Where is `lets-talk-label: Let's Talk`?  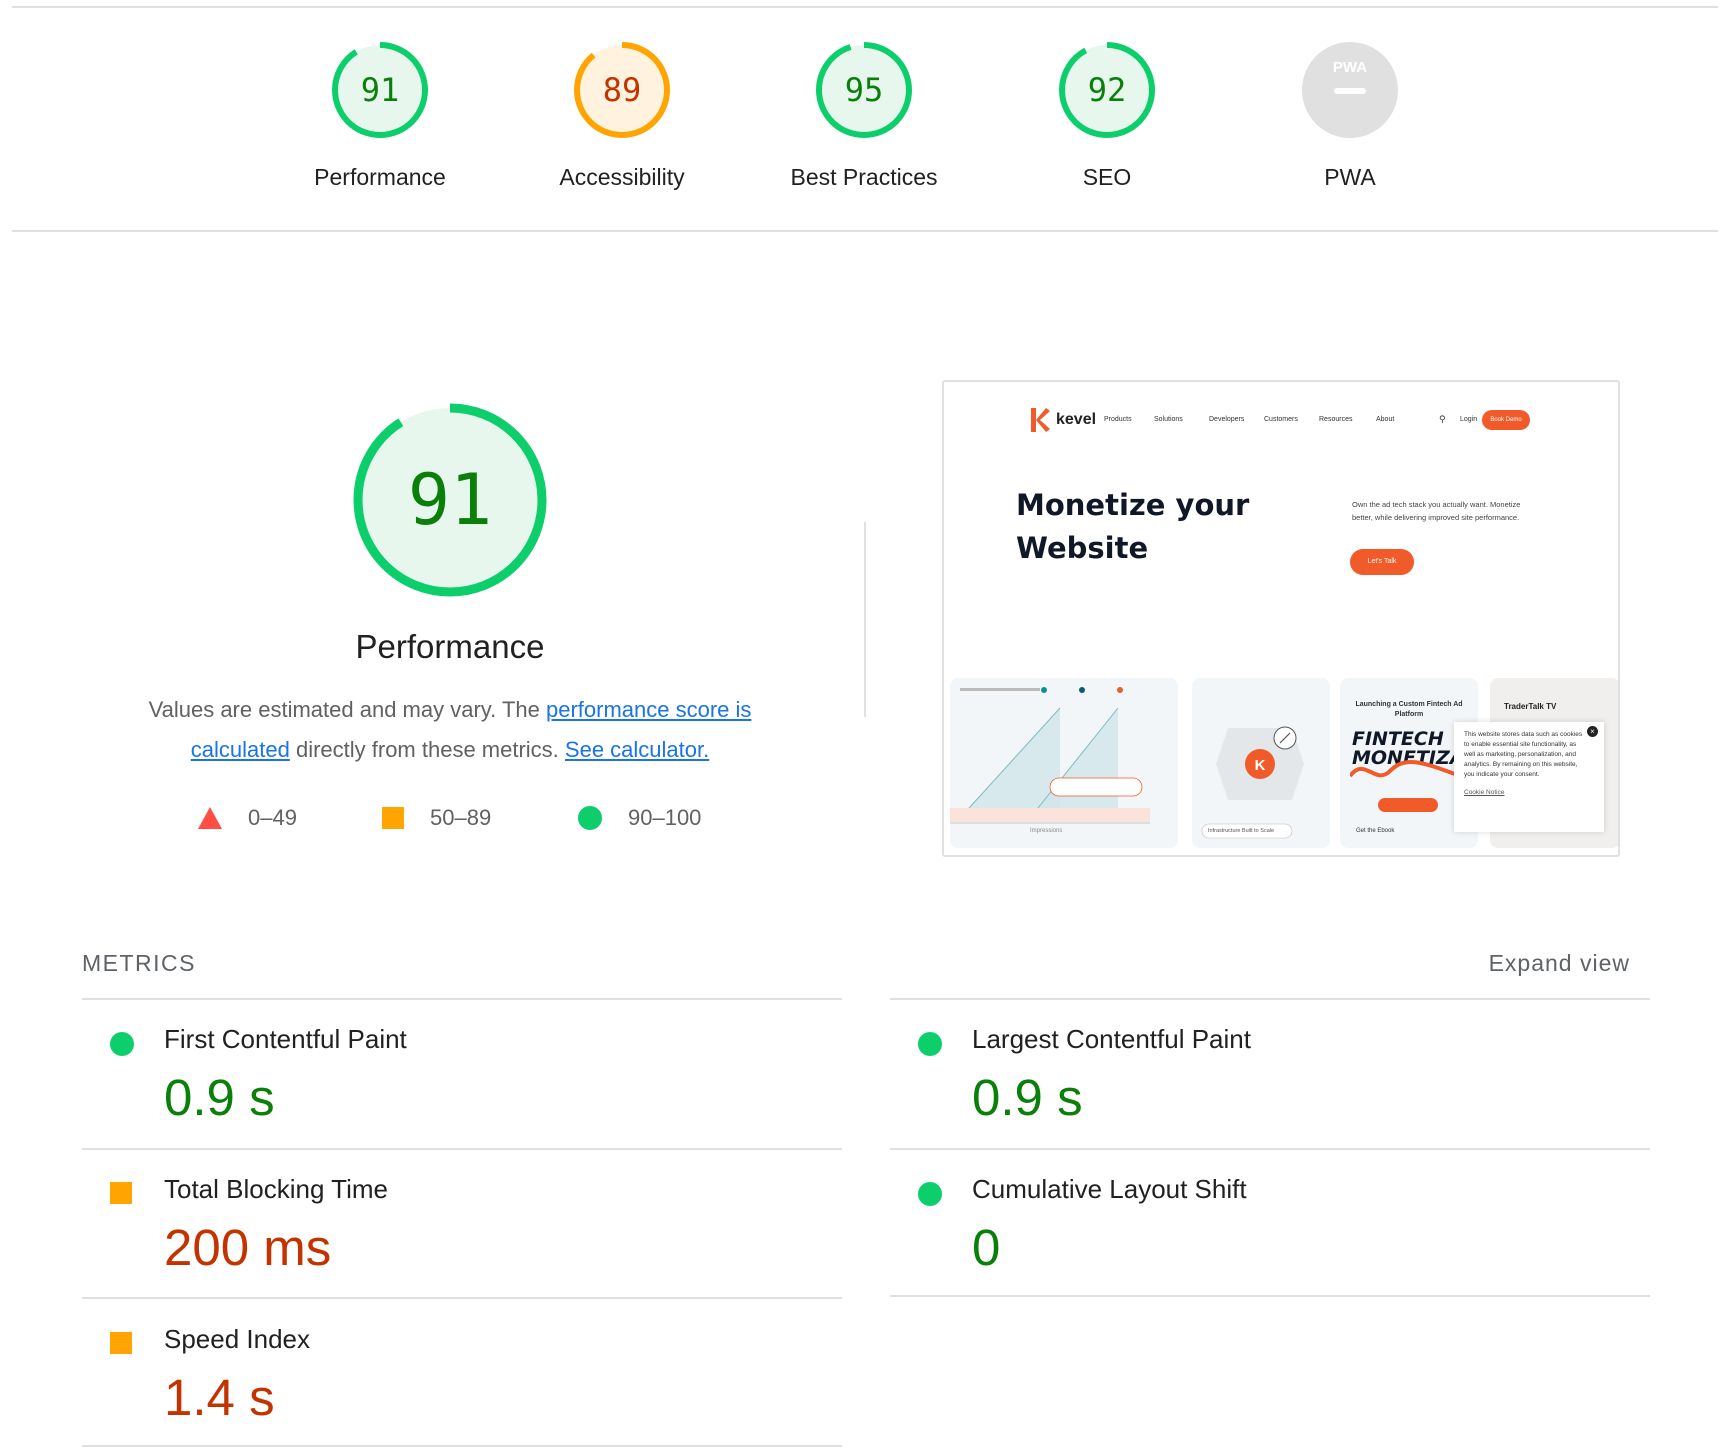
lets-talk-label: Let's Talk is located at coordinates (1382, 561).